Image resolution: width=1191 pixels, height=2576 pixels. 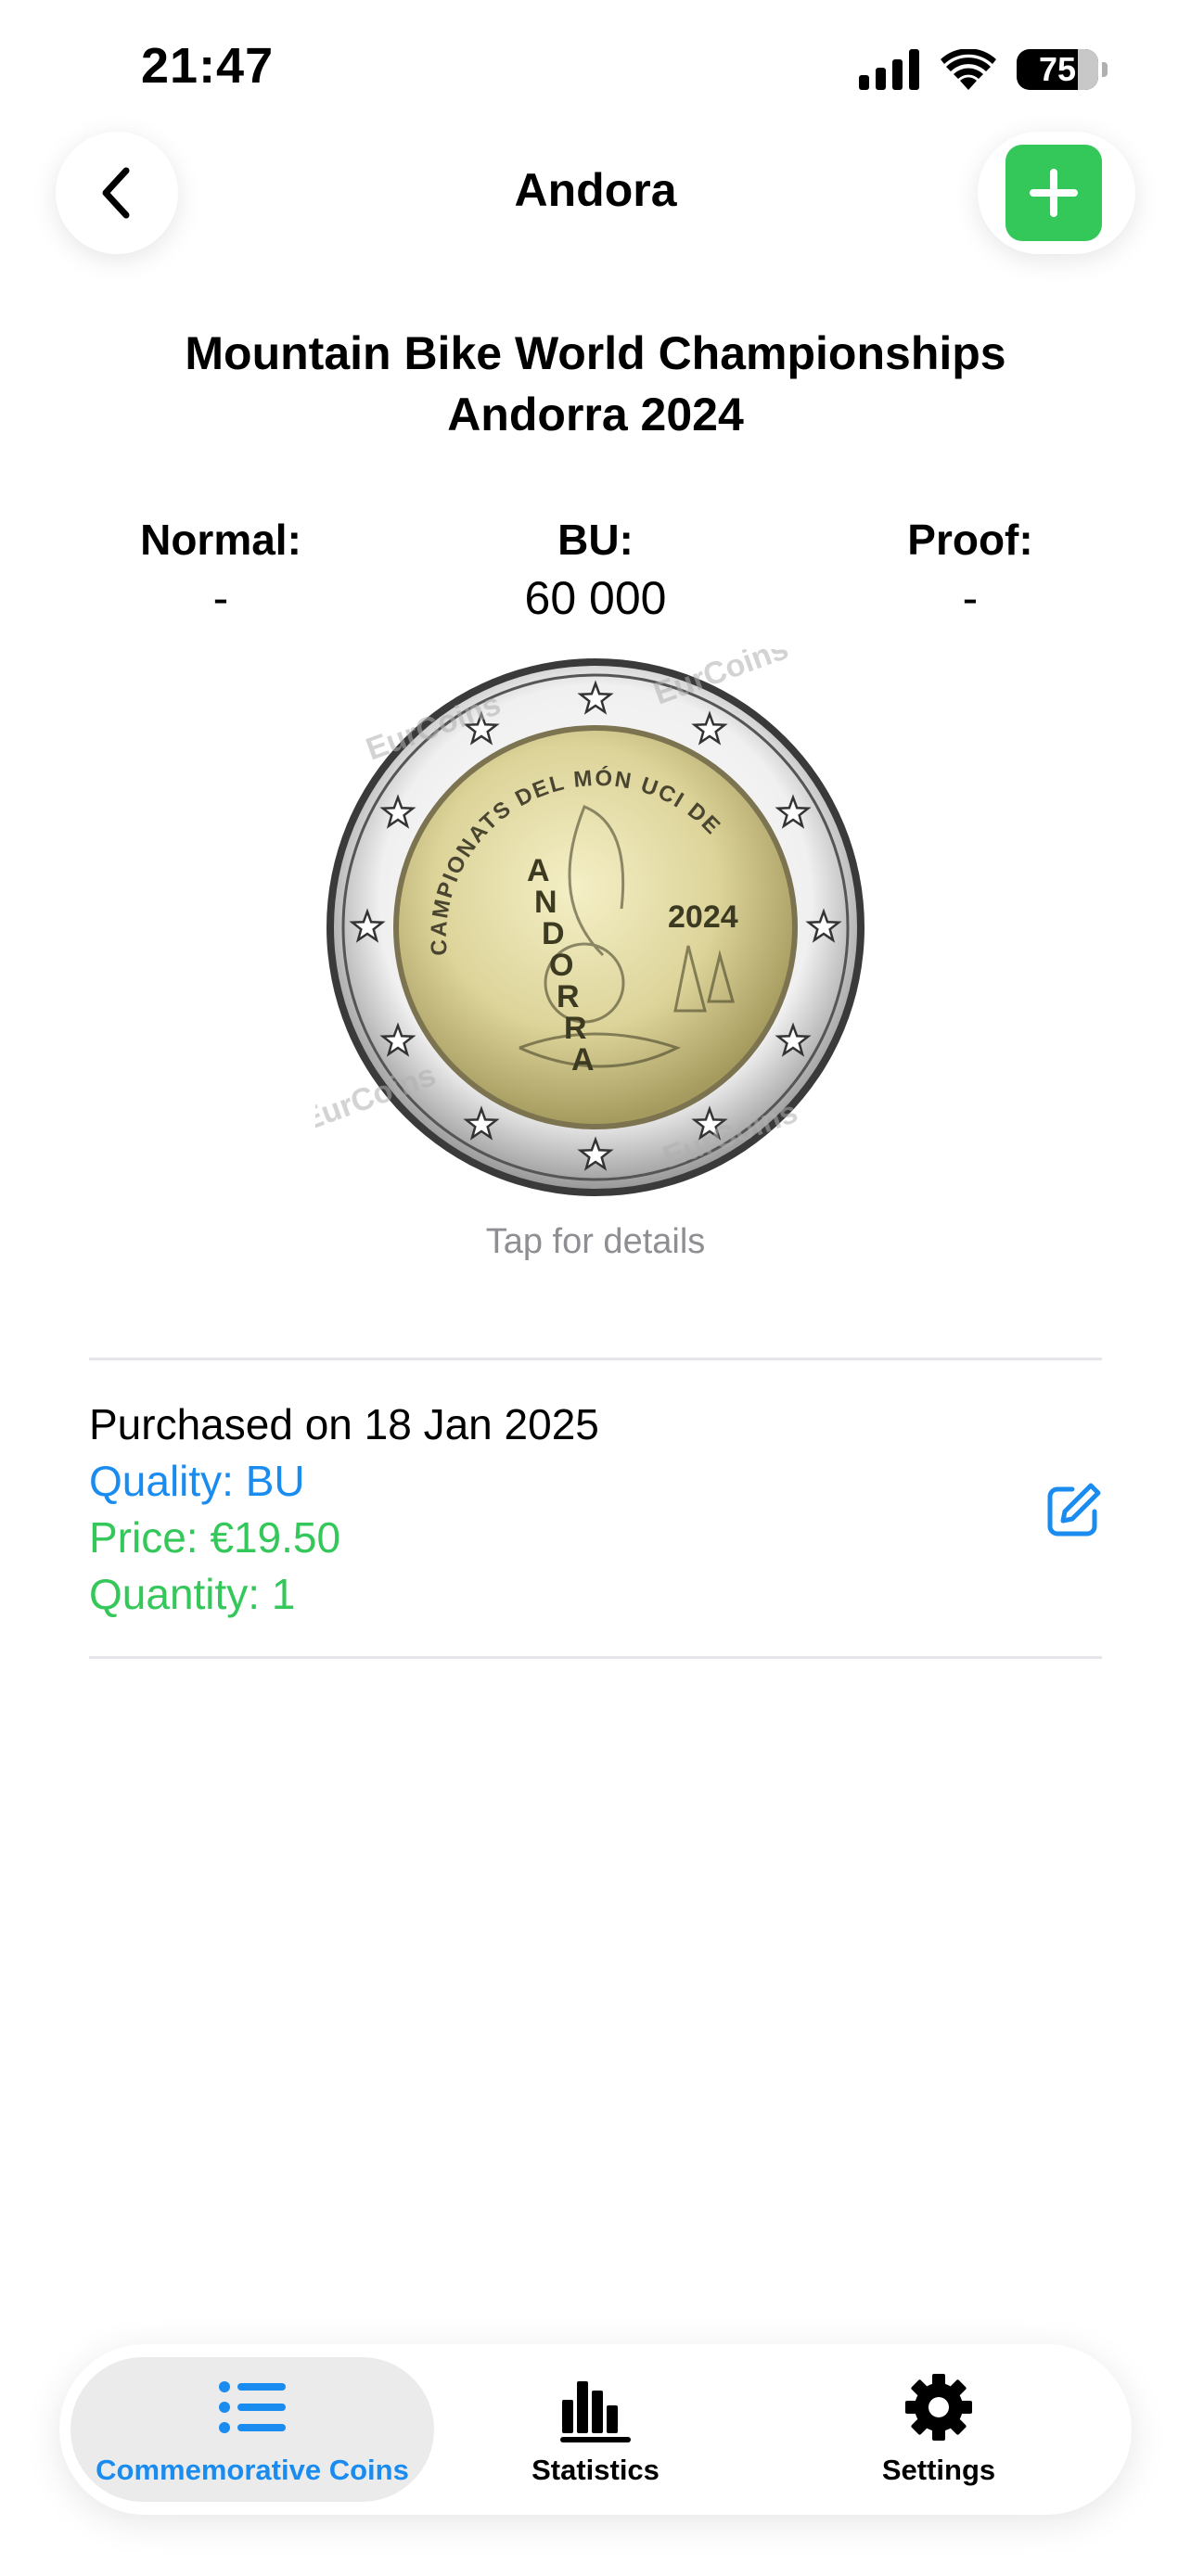 I want to click on gear-icon, so click(x=938, y=2407).